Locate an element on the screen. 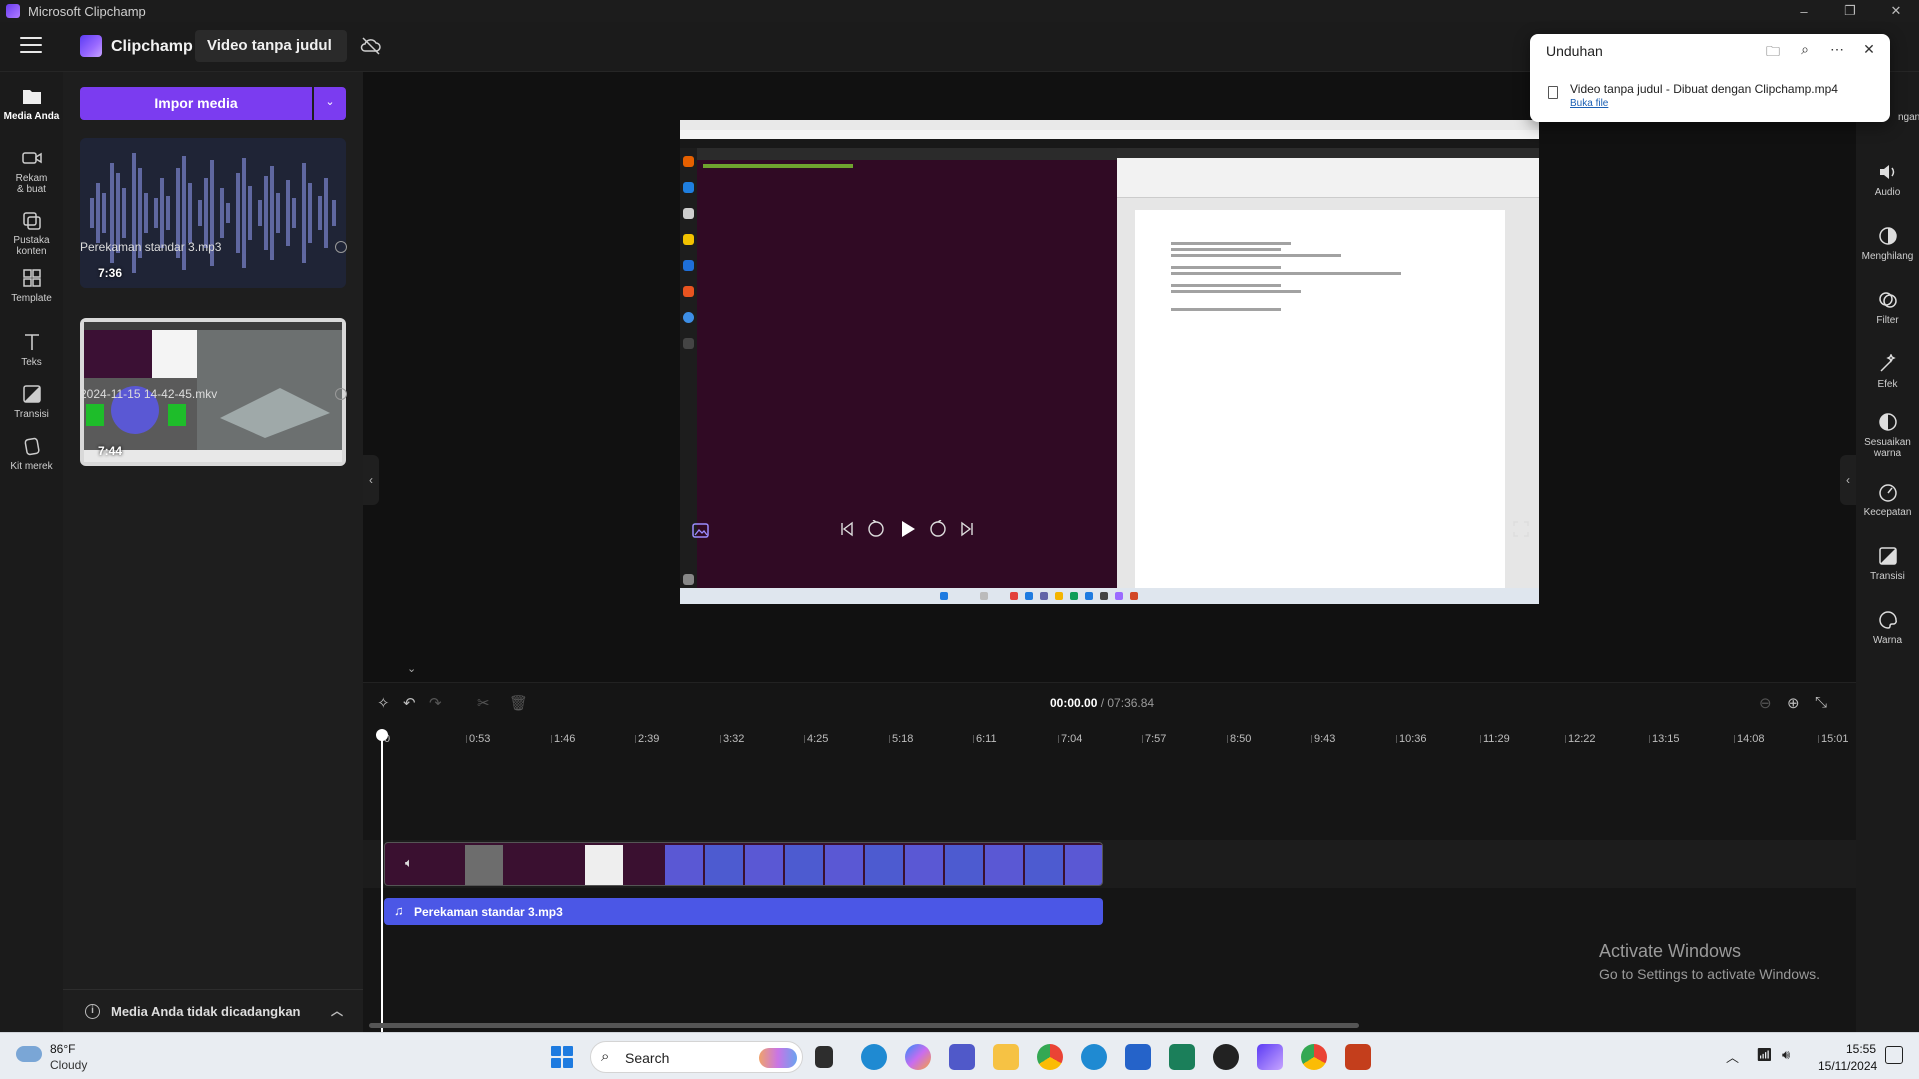 This screenshot has width=1919, height=1079. zoom-in-icon: ⊕ is located at coordinates (1793, 703).